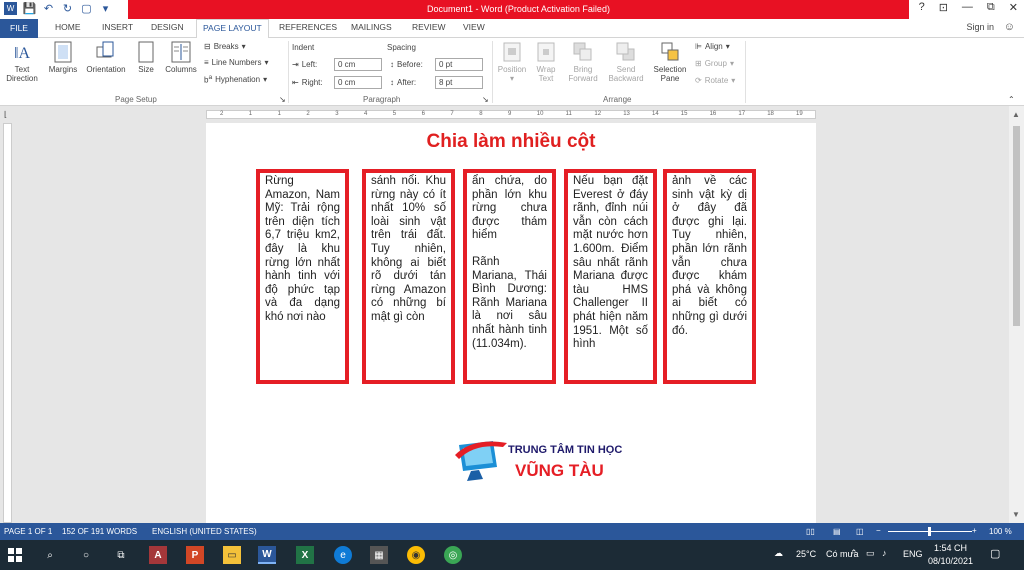  What do you see at coordinates (453, 555) in the screenshot?
I see `app-icon: ◎` at bounding box center [453, 555].